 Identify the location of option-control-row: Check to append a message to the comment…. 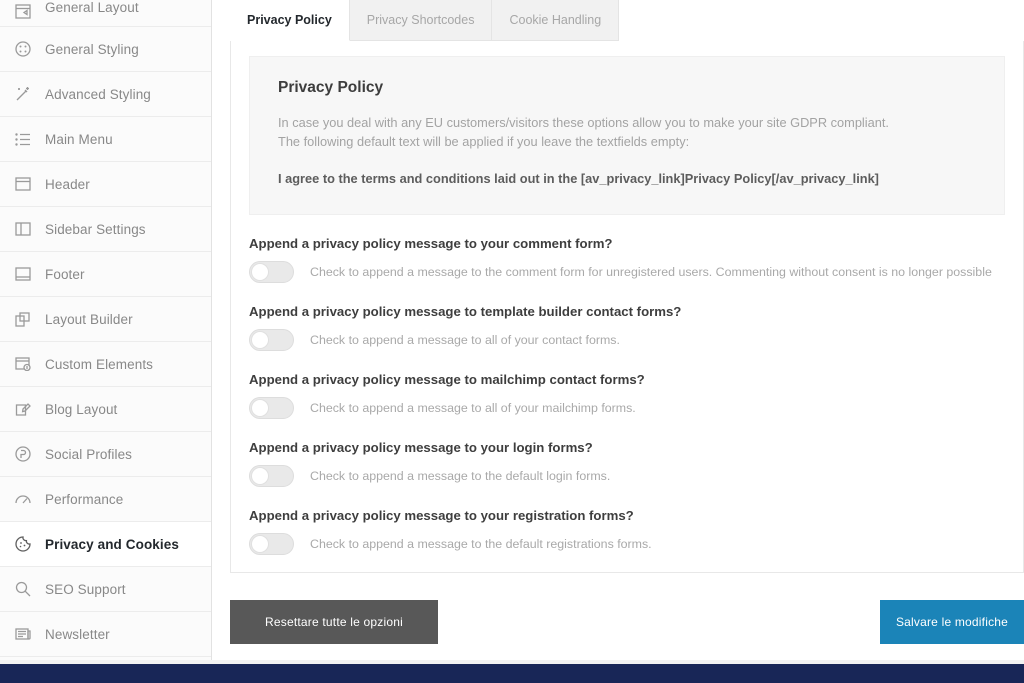
(627, 272).